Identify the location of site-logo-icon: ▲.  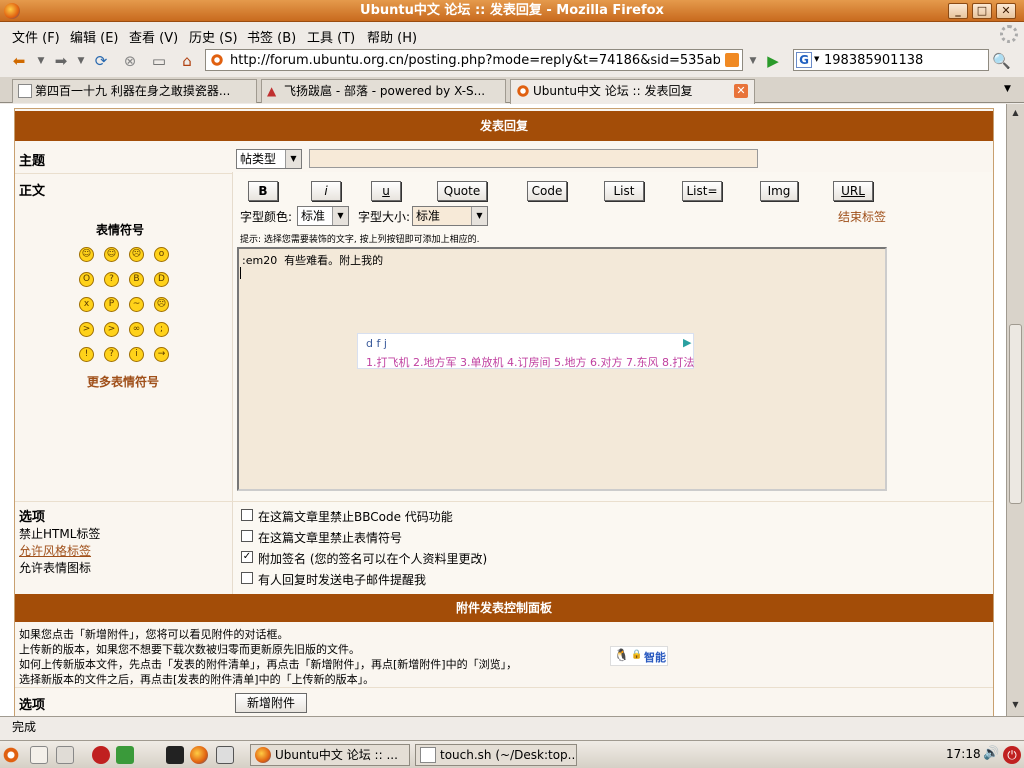
(272, 91).